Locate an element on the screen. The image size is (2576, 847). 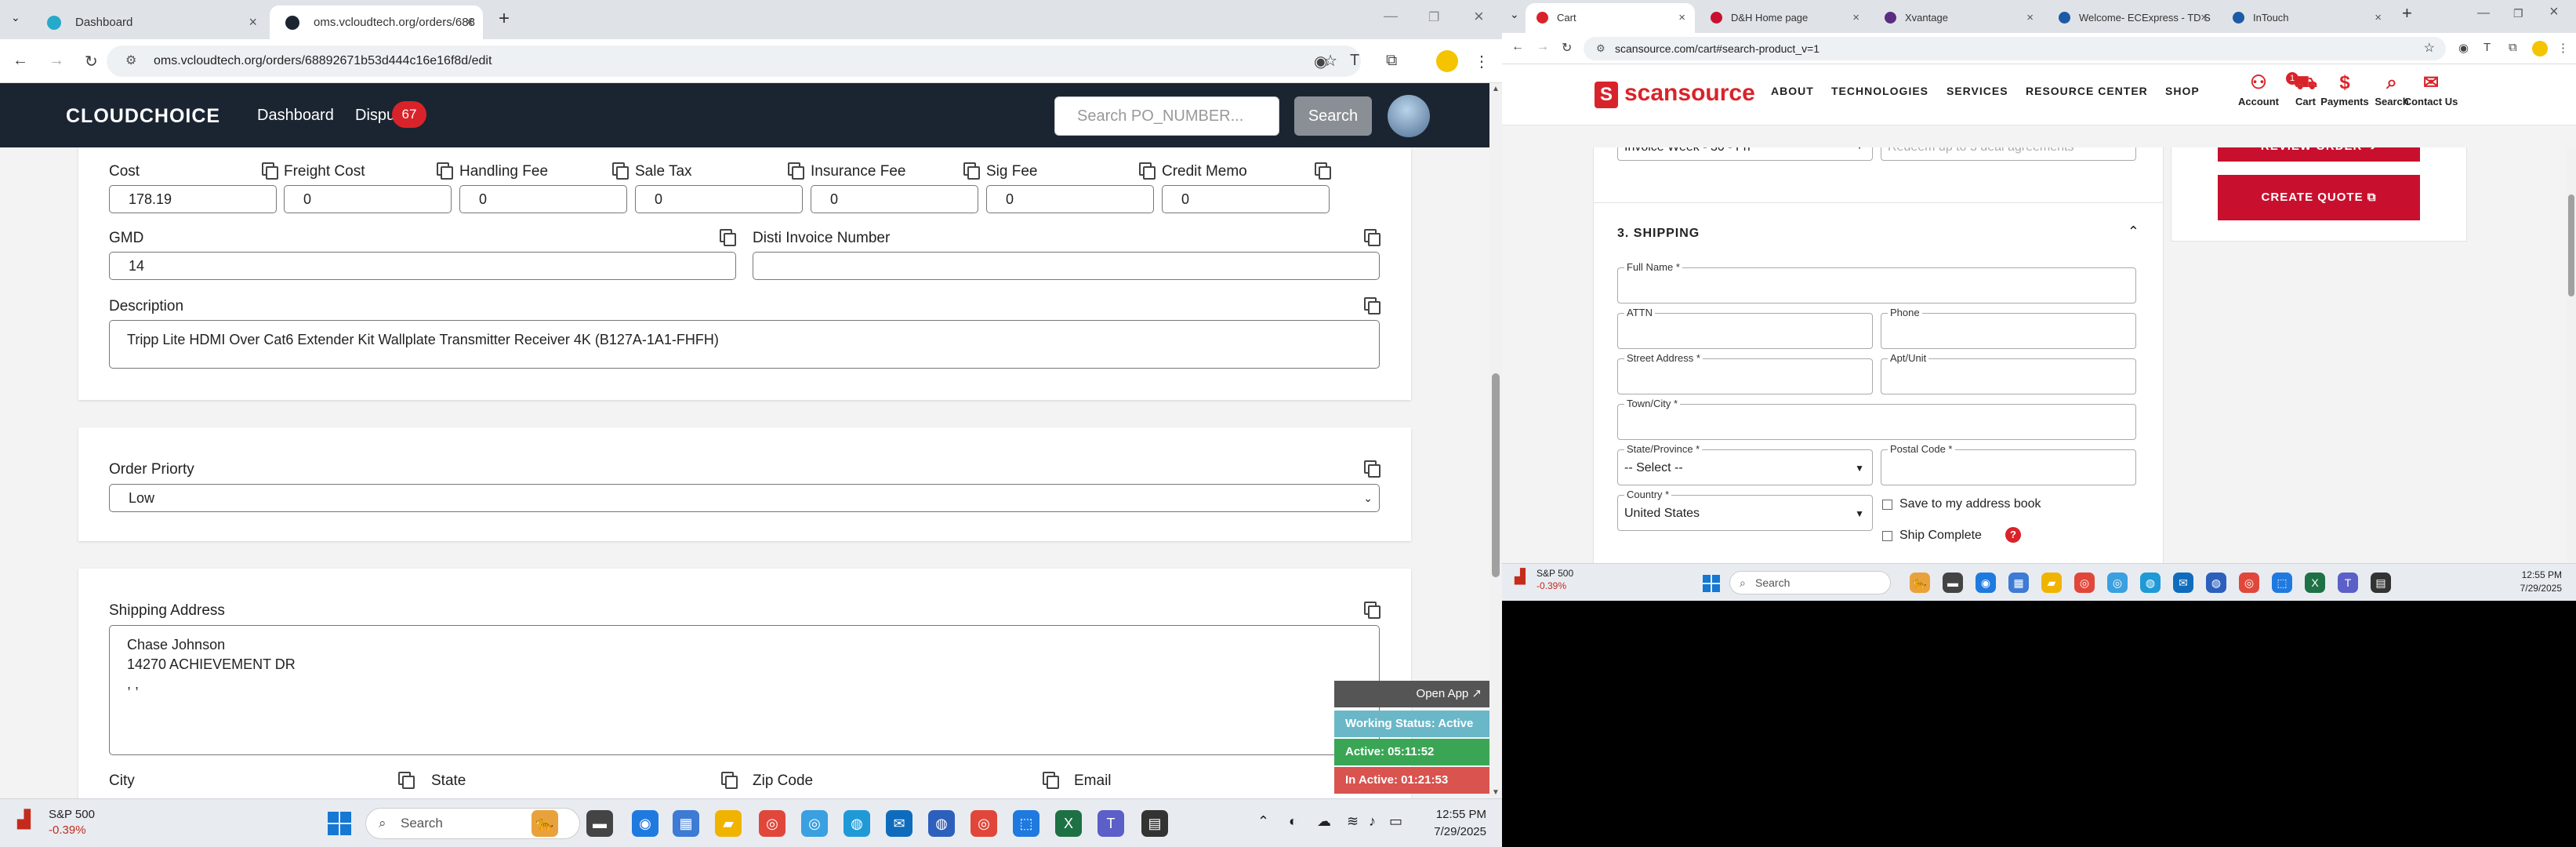
help-icon: ? is located at coordinates (2013, 535).